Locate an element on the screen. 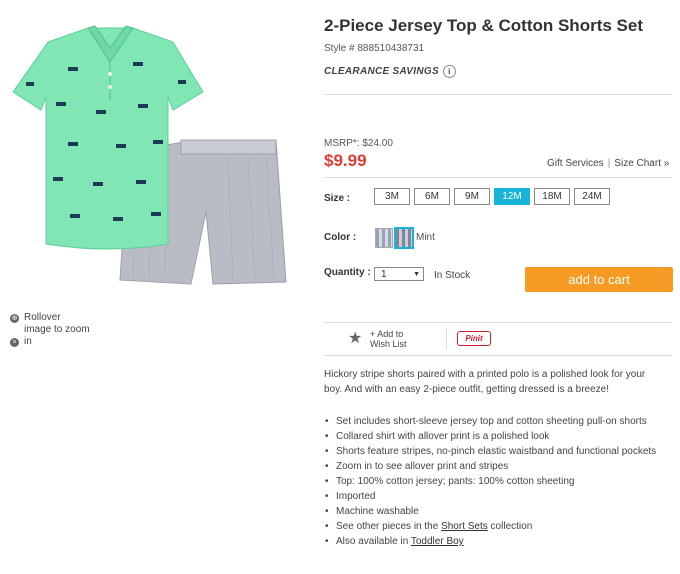 This screenshot has height=574, width=680. chevron-down-icon: ▼ is located at coordinates (416, 274).